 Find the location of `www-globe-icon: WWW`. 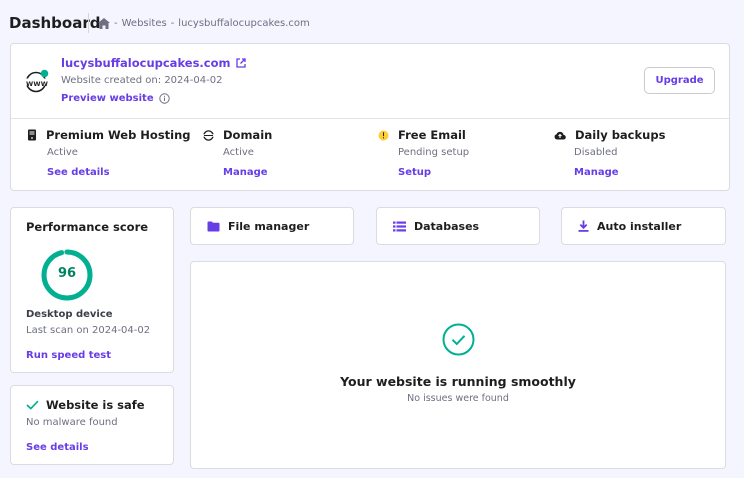

www-globe-icon: WWW is located at coordinates (38, 81).